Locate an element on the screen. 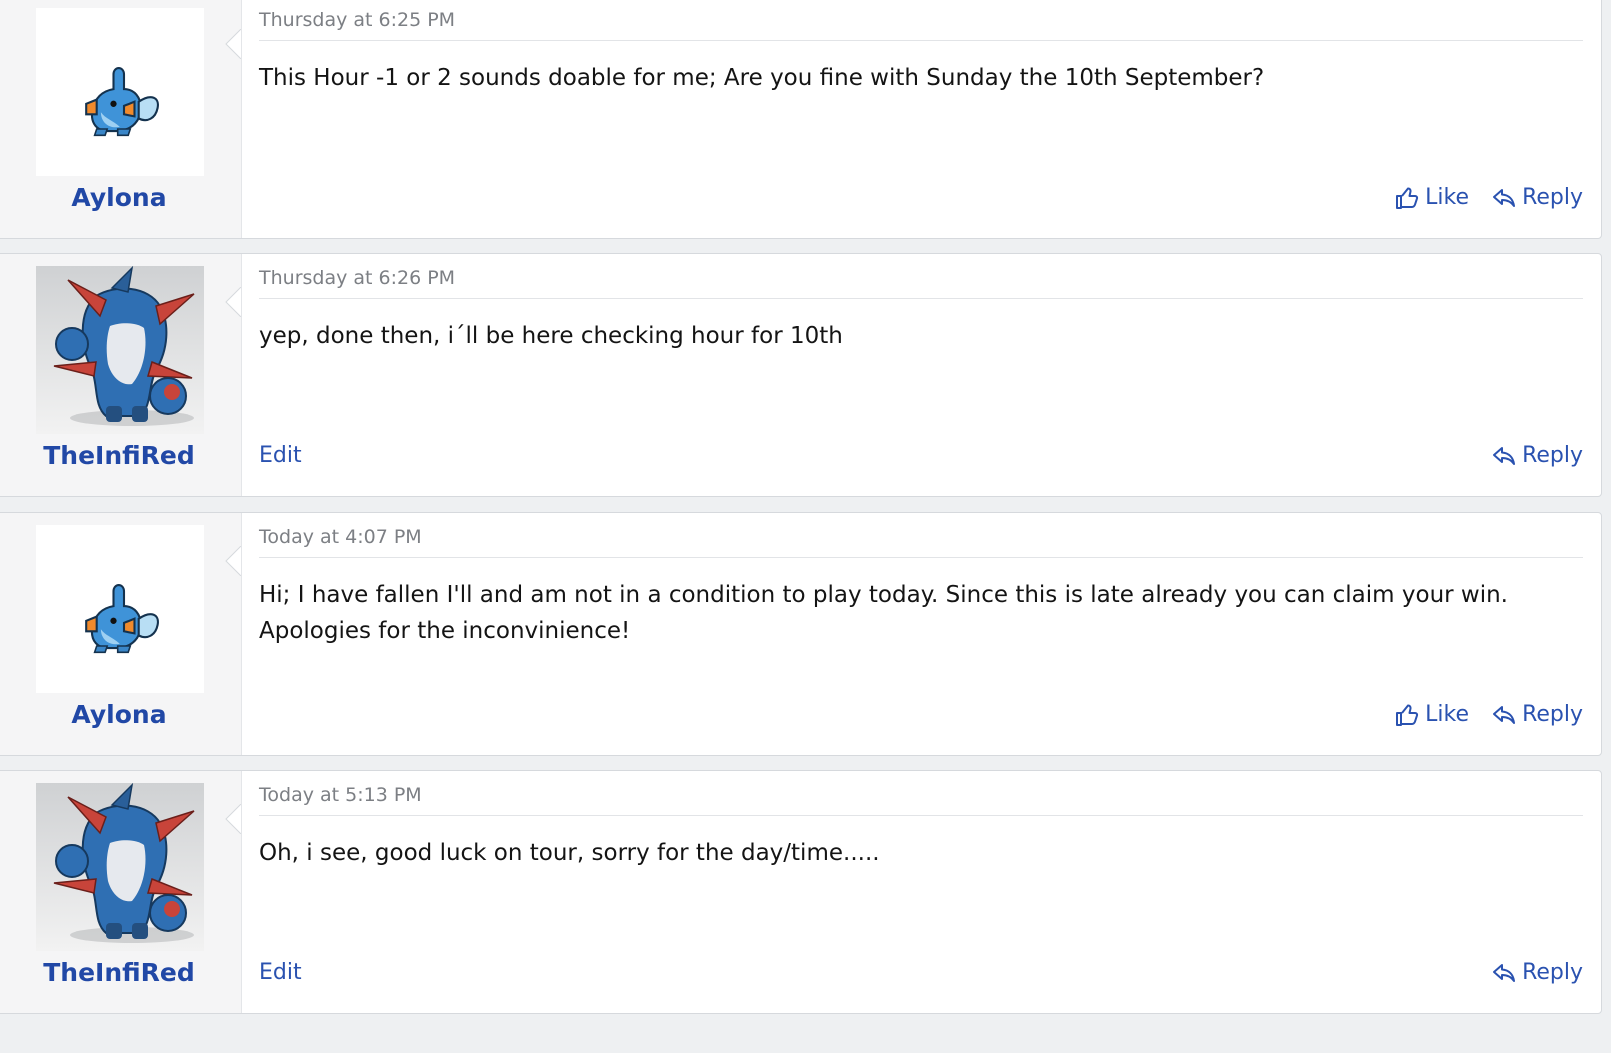 The height and width of the screenshot is (1053, 1611). post-timestamp: Today at 5:13 PM is located at coordinates (340, 795).